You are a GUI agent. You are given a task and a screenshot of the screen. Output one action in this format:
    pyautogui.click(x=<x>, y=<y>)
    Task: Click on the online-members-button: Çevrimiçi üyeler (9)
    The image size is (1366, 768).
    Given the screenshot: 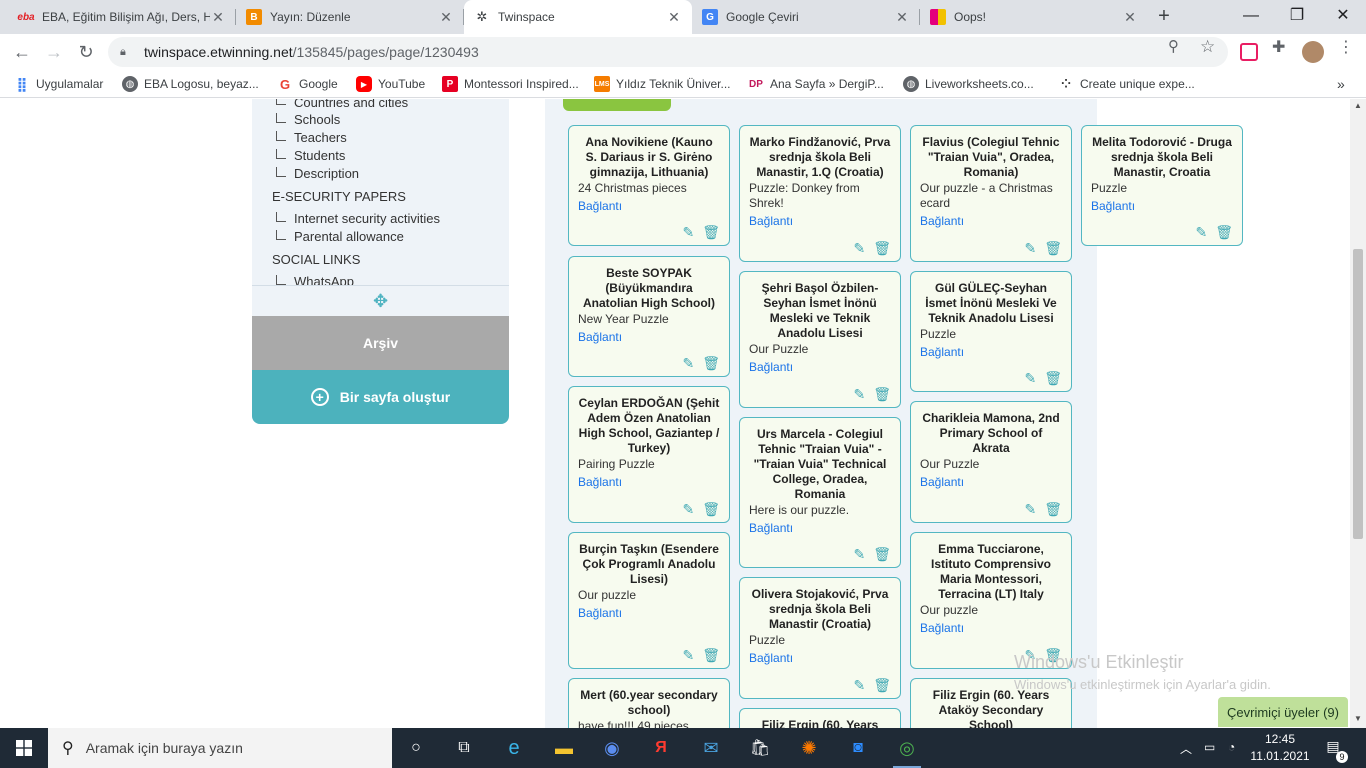 What is the action you would take?
    pyautogui.click(x=1283, y=712)
    